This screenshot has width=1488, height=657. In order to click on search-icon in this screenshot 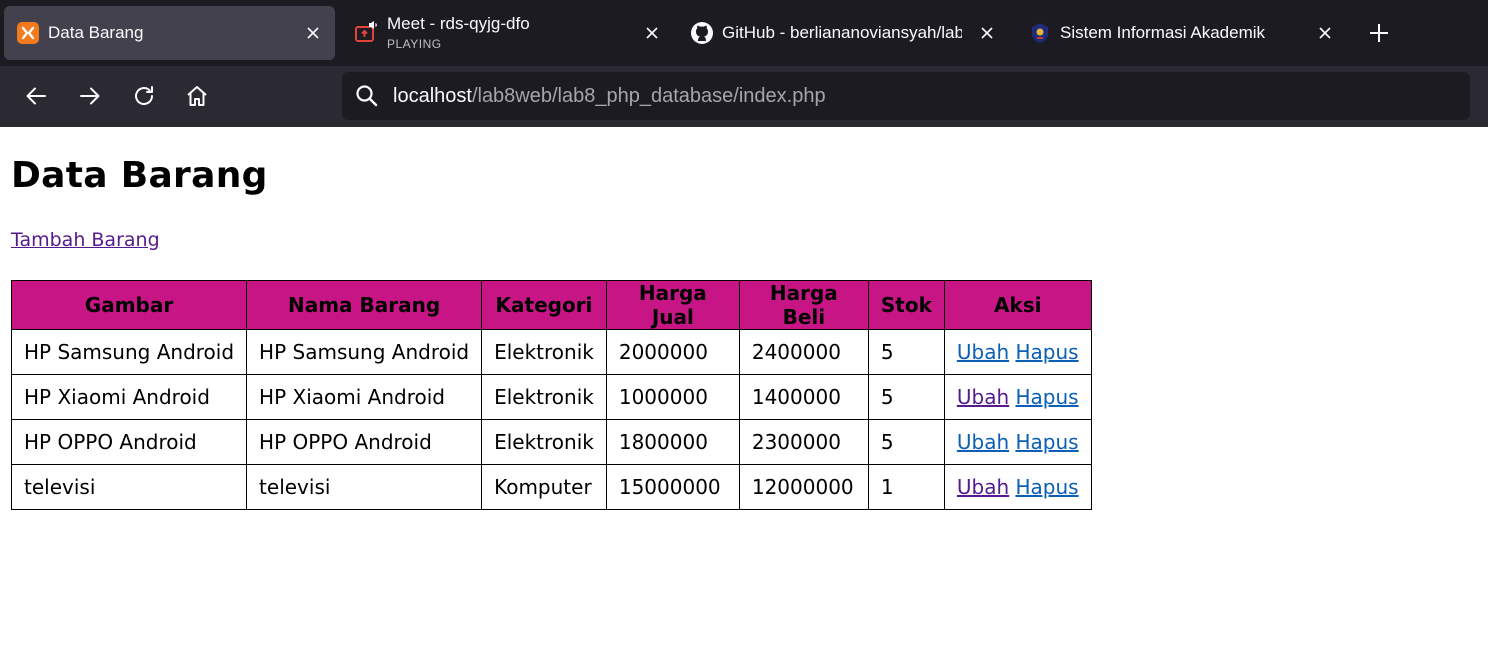, I will do `click(367, 96)`.